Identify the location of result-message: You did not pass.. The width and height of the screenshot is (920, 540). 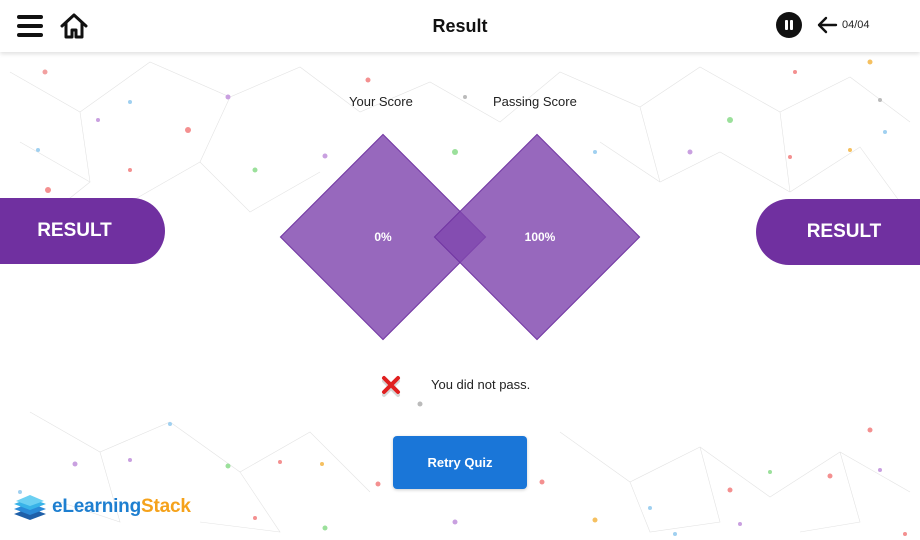
(481, 384).